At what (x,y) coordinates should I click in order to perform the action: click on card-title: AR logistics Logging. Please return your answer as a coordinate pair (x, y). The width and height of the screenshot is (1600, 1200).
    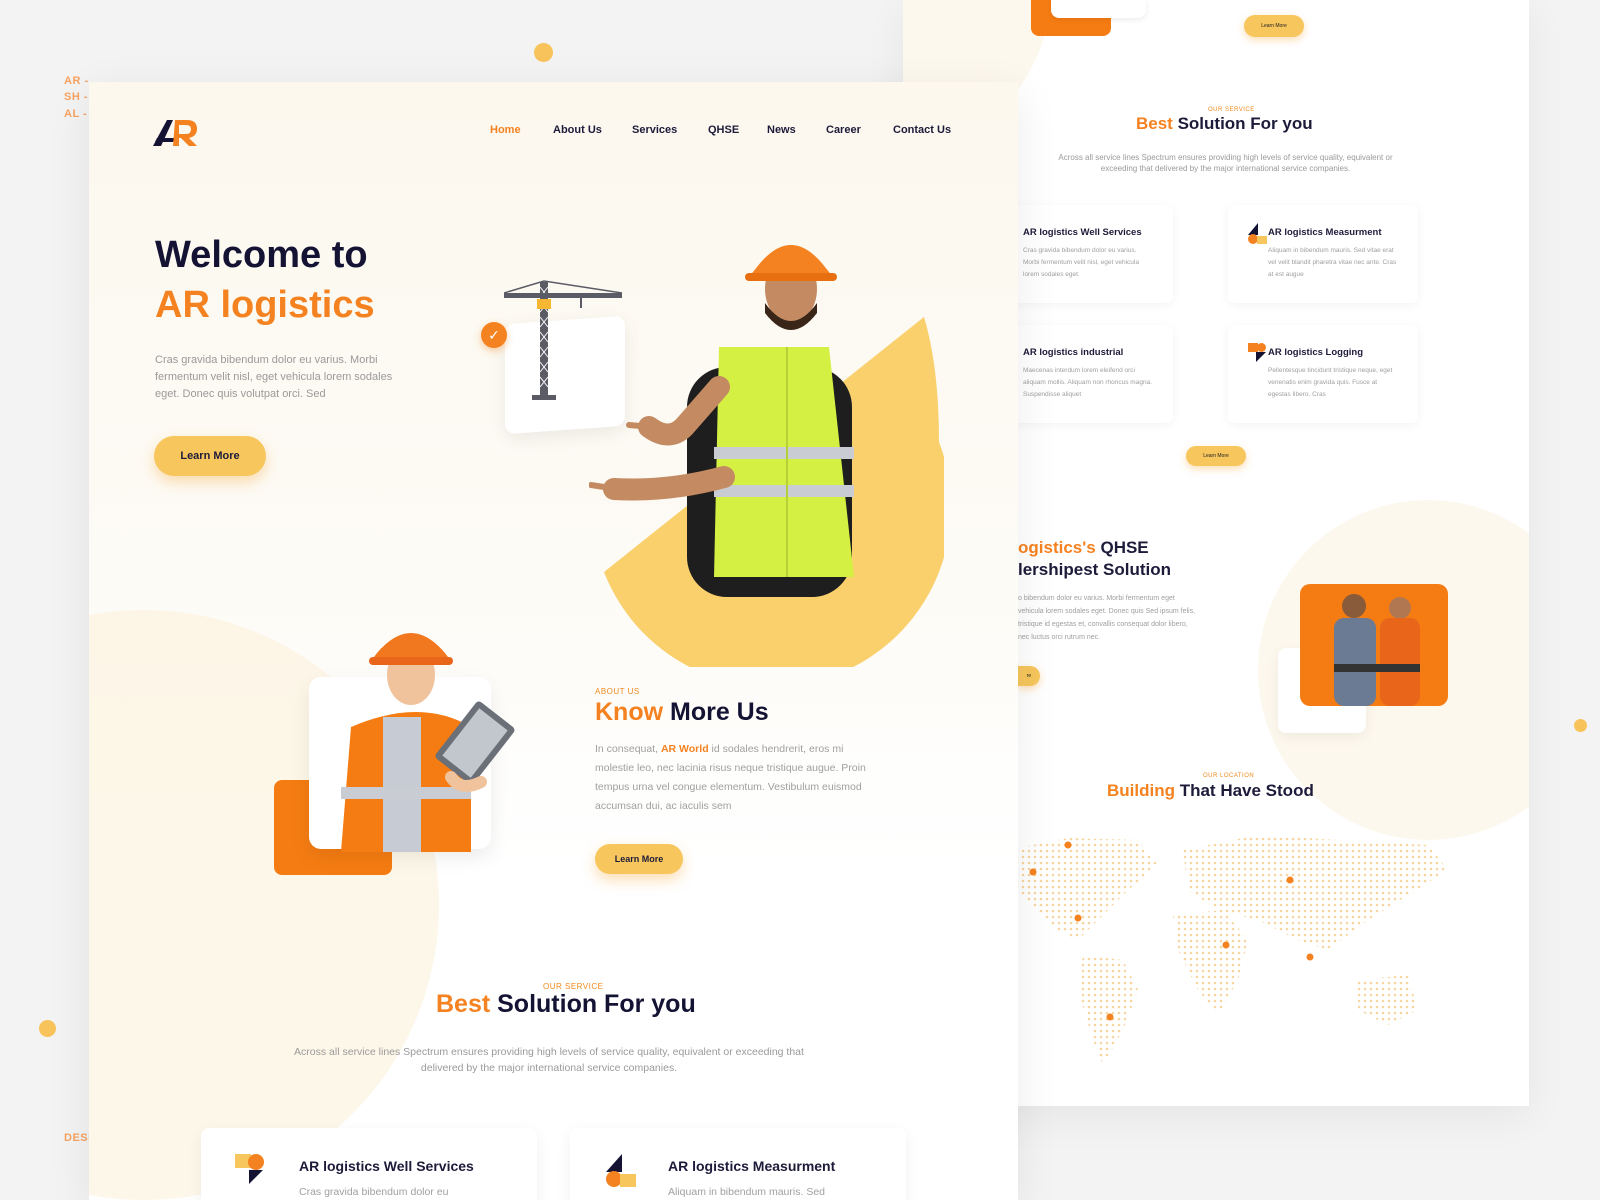
    Looking at the image, I should click on (1315, 352).